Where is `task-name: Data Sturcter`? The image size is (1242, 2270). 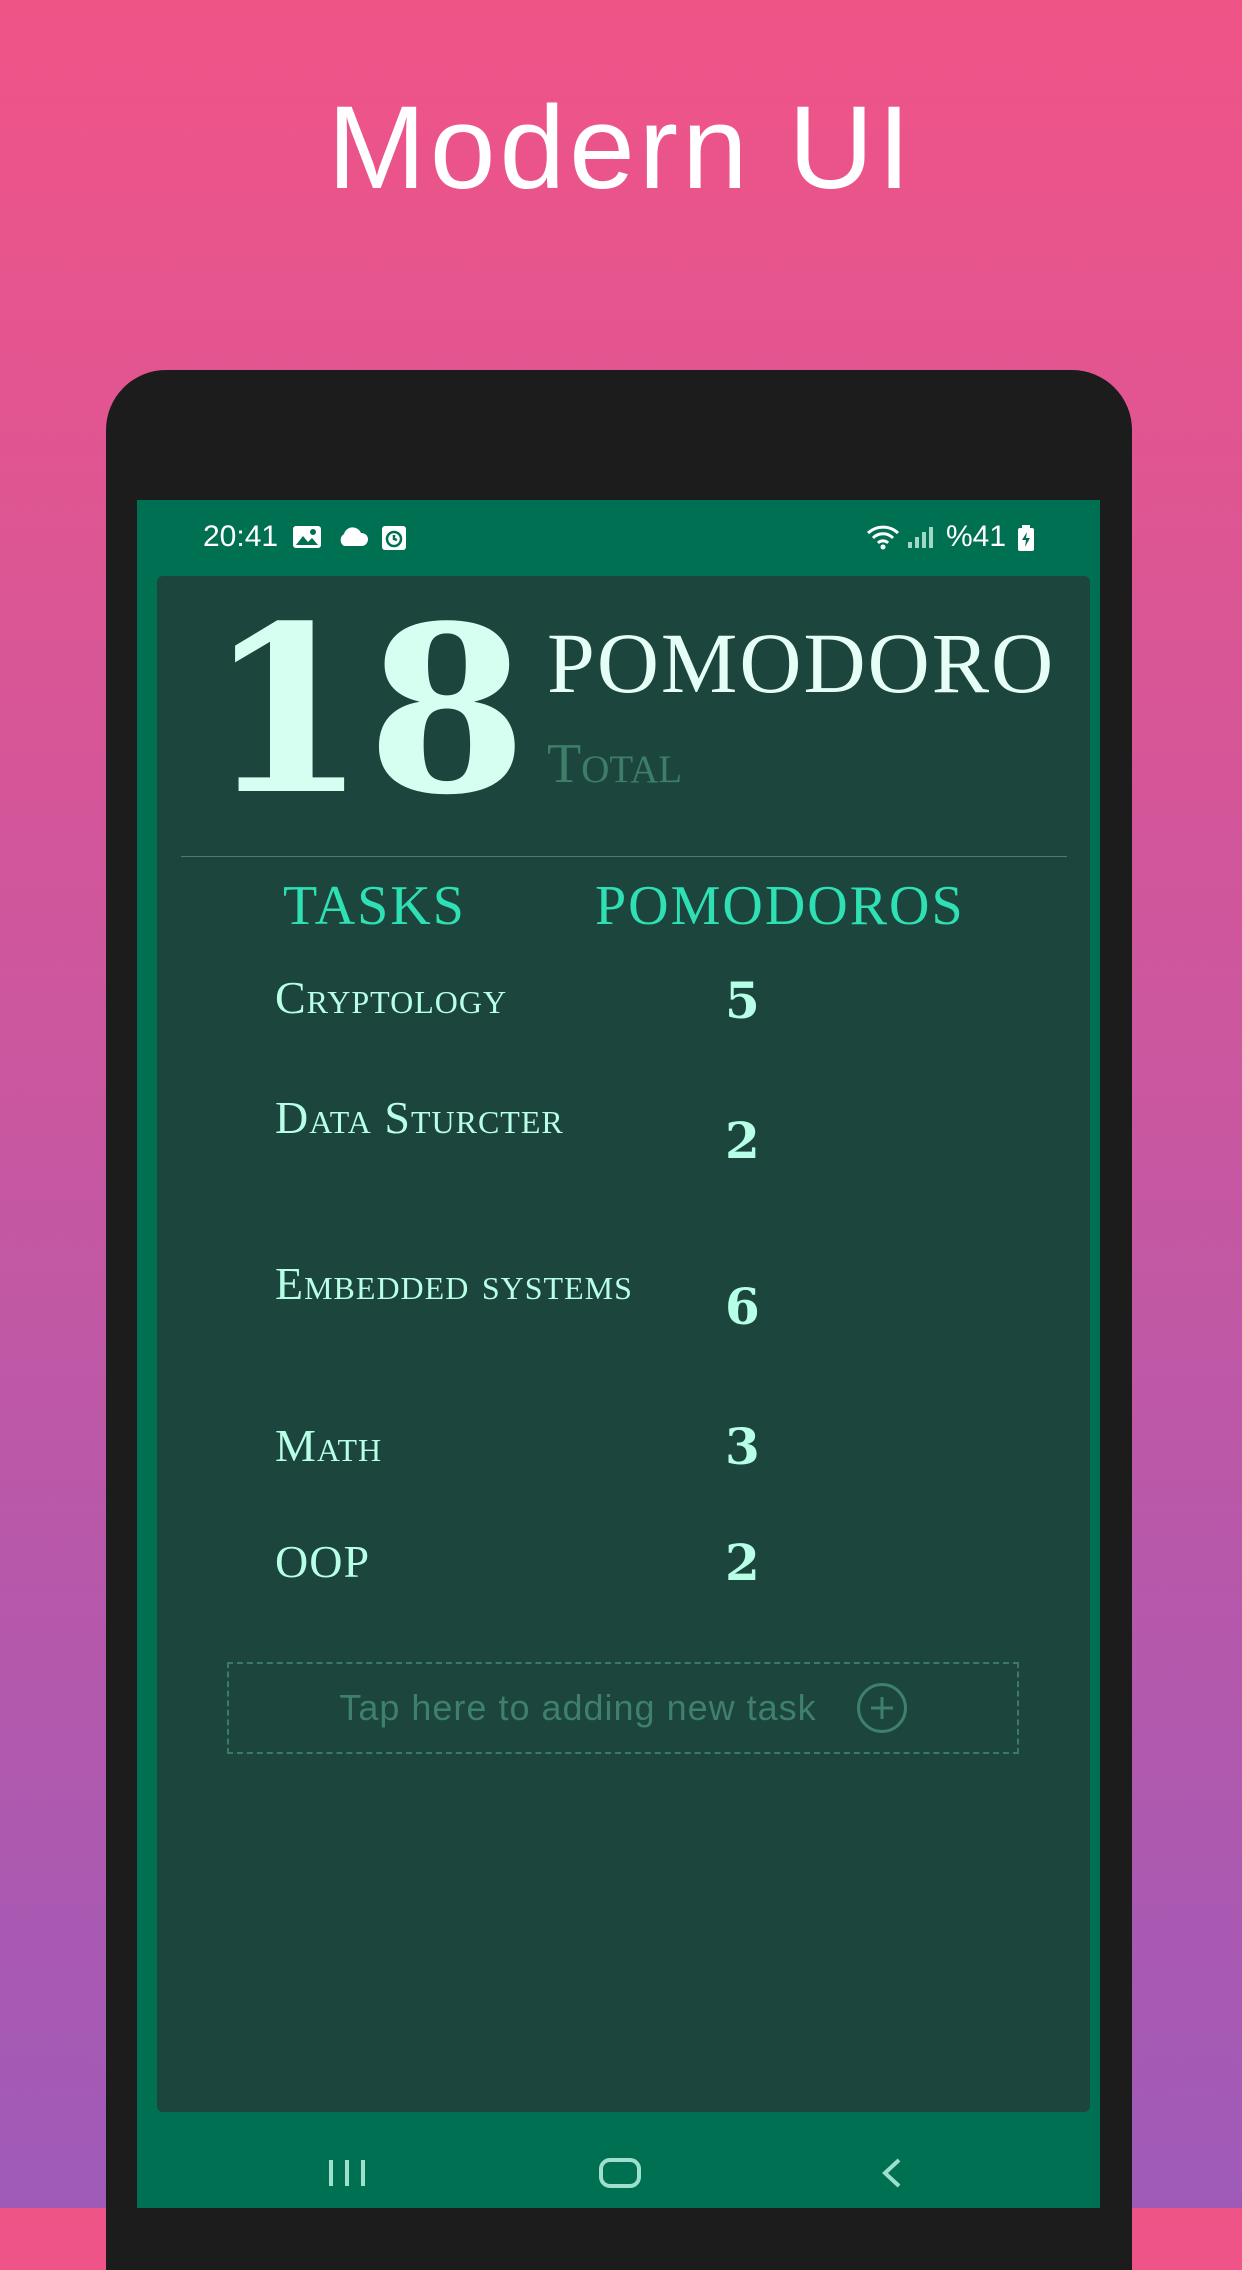
task-name: Data Sturcter is located at coordinates (465, 1118).